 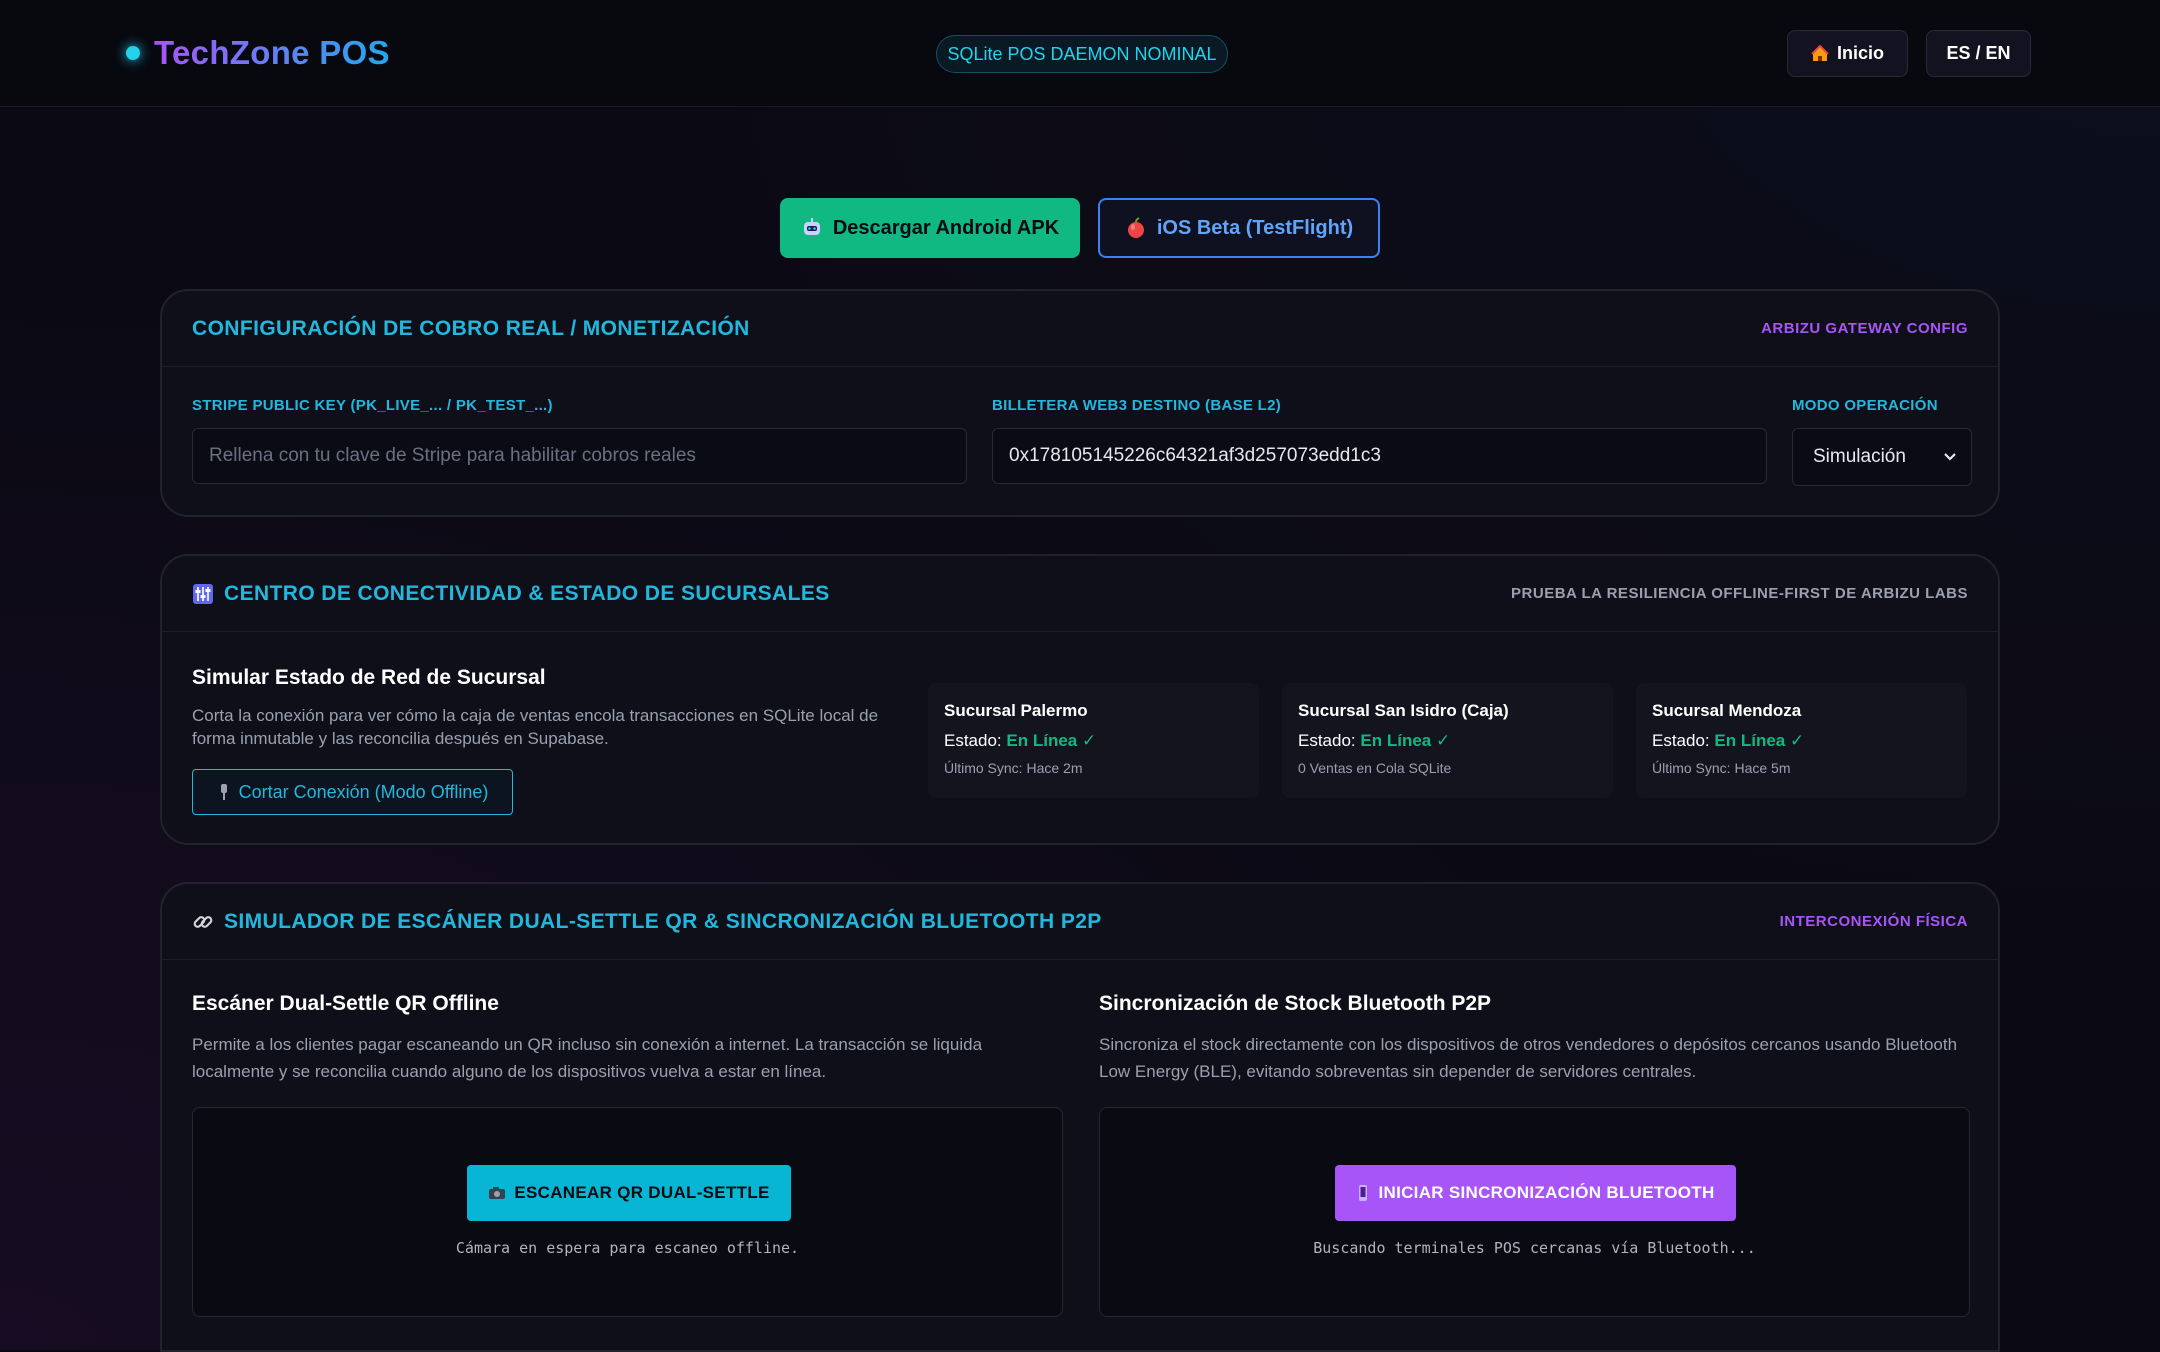 What do you see at coordinates (363, 791) in the screenshot?
I see `cut-connection-label: Cortar Conexión (Modo Offline)` at bounding box center [363, 791].